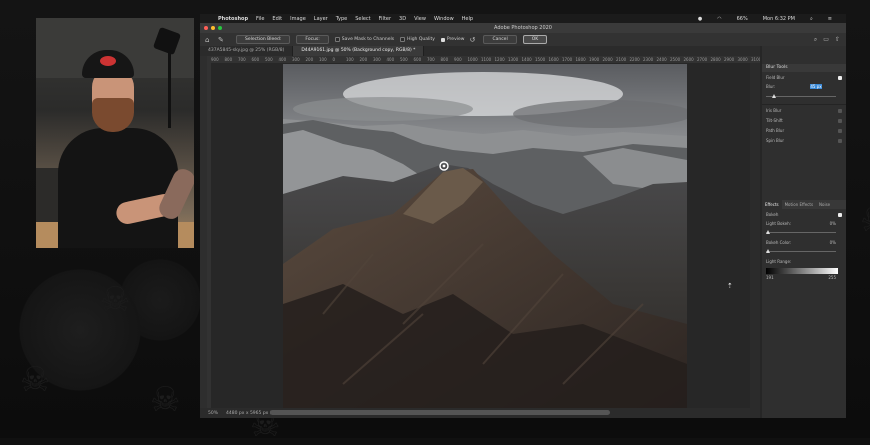 This screenshot has height=445, width=870. What do you see at coordinates (341, 19) in the screenshot?
I see `menu-type: Type` at bounding box center [341, 19].